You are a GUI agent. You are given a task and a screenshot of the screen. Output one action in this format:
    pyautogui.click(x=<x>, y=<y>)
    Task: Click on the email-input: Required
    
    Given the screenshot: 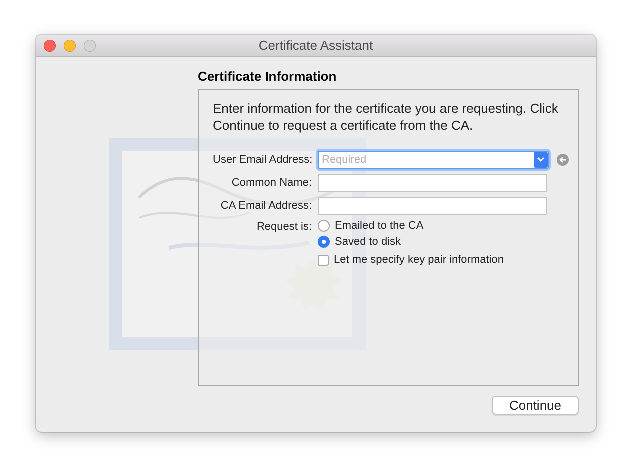 What is the action you would take?
    pyautogui.click(x=426, y=160)
    